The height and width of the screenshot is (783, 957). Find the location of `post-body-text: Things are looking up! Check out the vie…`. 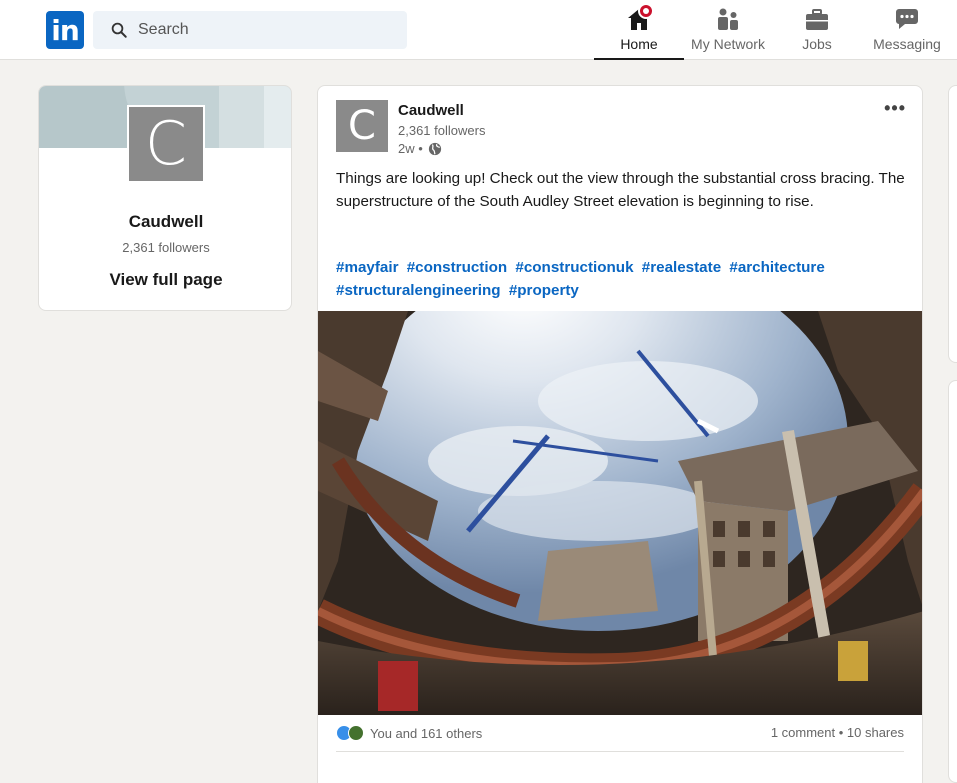

post-body-text: Things are looking up! Check out the vie… is located at coordinates (620, 190).